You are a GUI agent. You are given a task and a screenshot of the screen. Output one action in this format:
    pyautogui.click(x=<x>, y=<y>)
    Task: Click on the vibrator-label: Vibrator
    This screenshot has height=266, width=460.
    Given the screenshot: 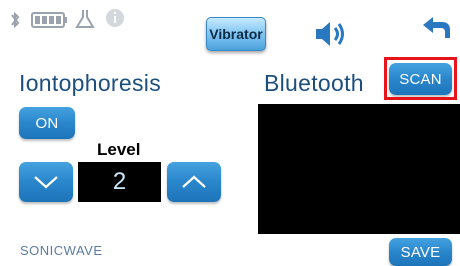 What is the action you would take?
    pyautogui.click(x=236, y=34)
    